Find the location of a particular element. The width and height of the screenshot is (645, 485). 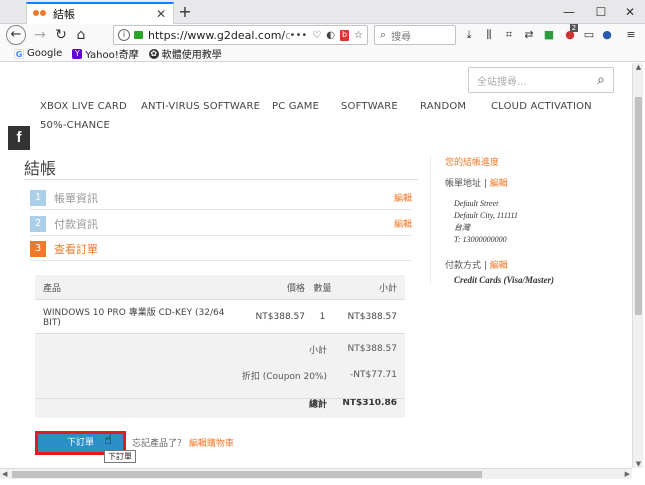

forgot-product-text: 忘記產品了？ 編輯購物車 is located at coordinates (183, 444).